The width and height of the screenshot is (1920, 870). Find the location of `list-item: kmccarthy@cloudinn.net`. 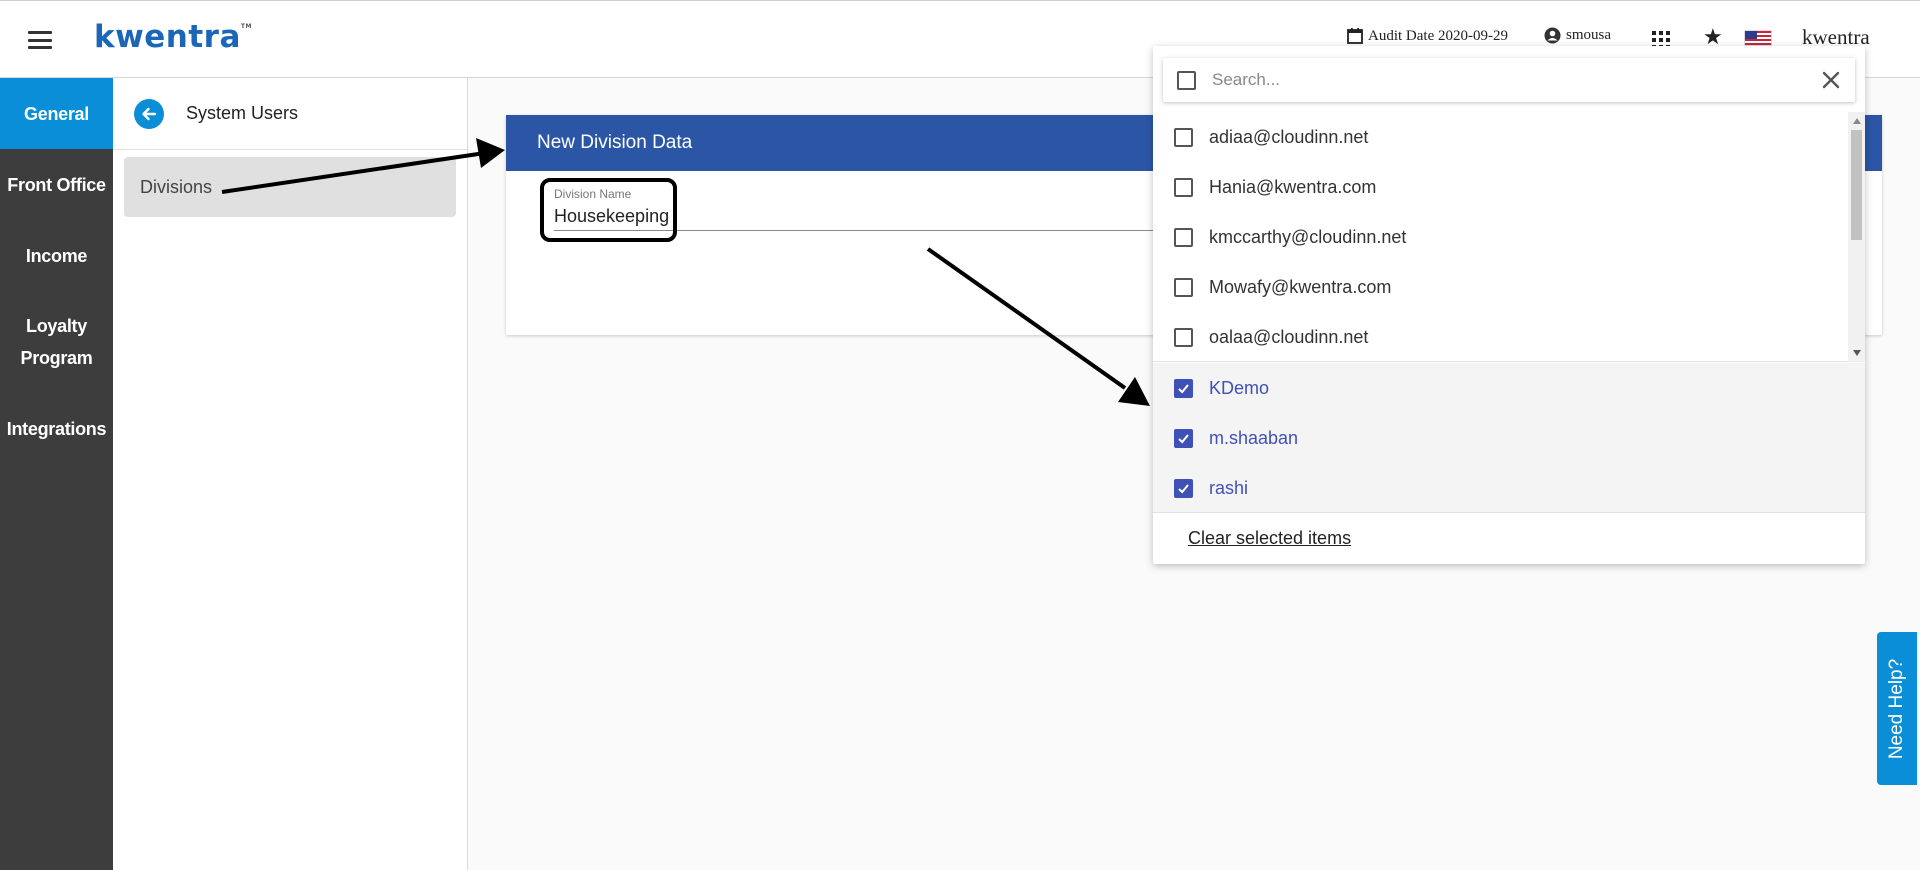

list-item: kmccarthy@cloudinn.net is located at coordinates (1509, 237).